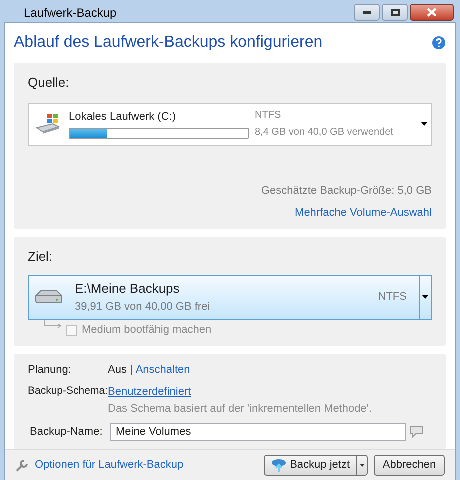 The image size is (460, 480). What do you see at coordinates (128, 289) in the screenshot?
I see `destination-path: E:\Meine Backups` at bounding box center [128, 289].